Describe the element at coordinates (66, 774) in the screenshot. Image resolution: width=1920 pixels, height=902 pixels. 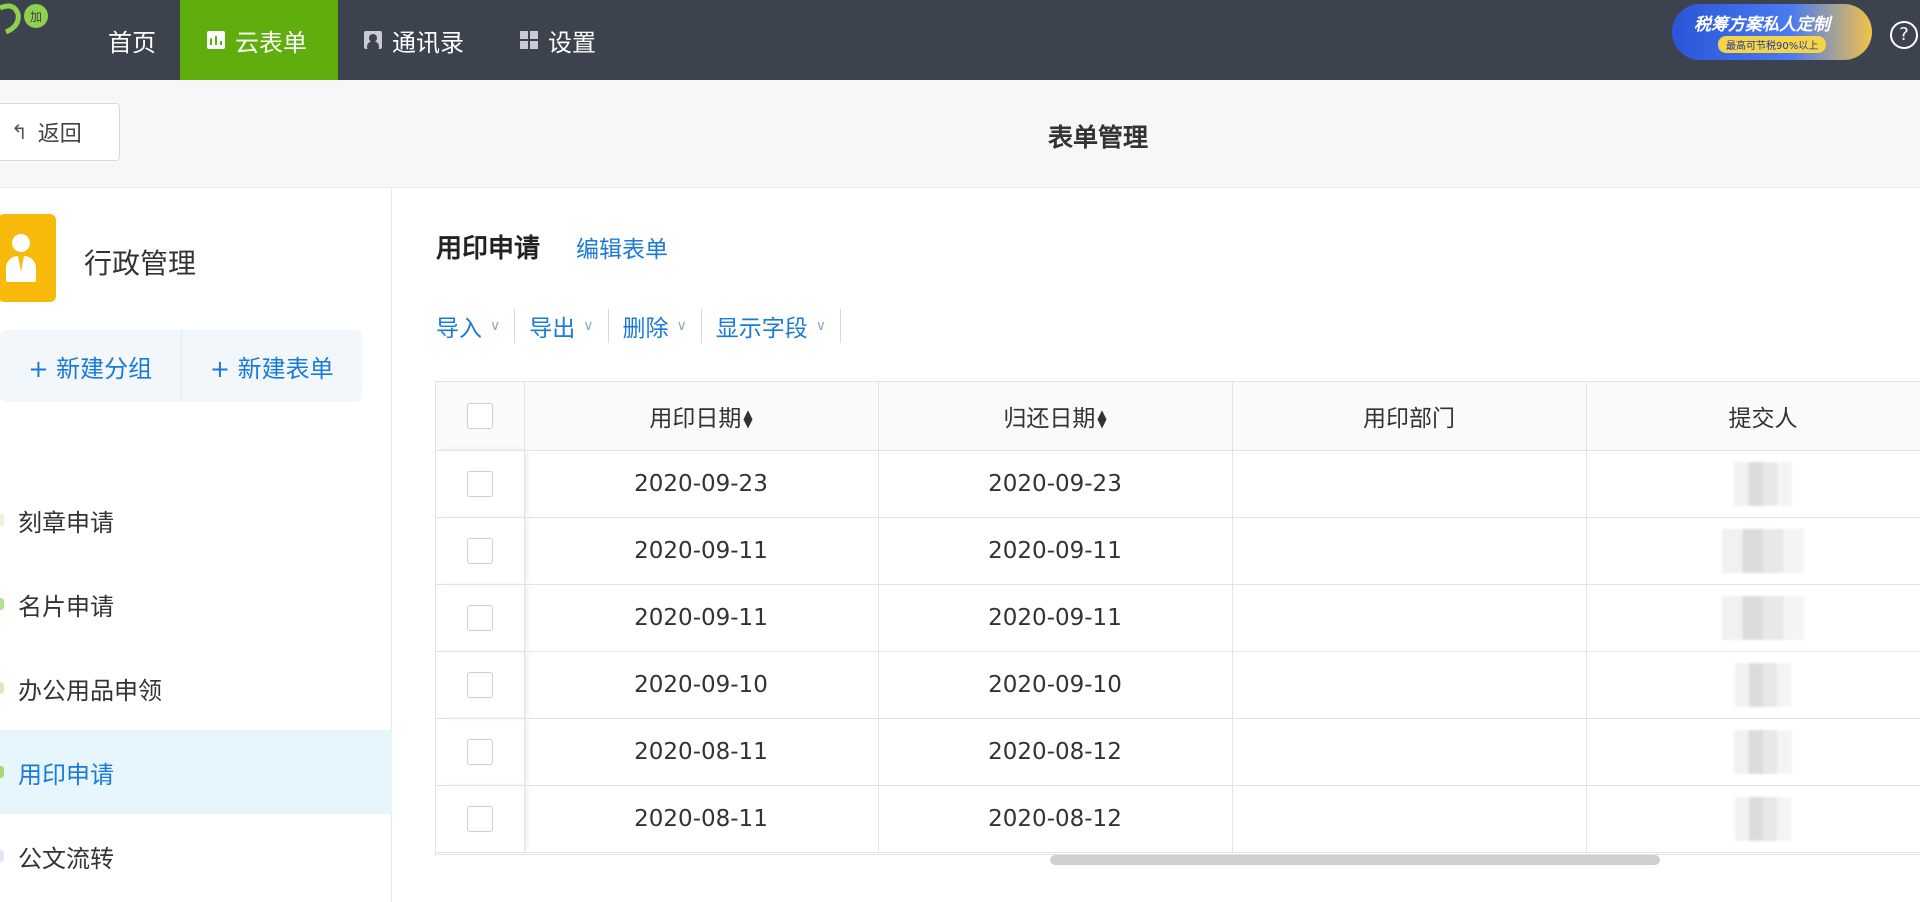
I see `sidebar-item-label: 用印申请` at that location.